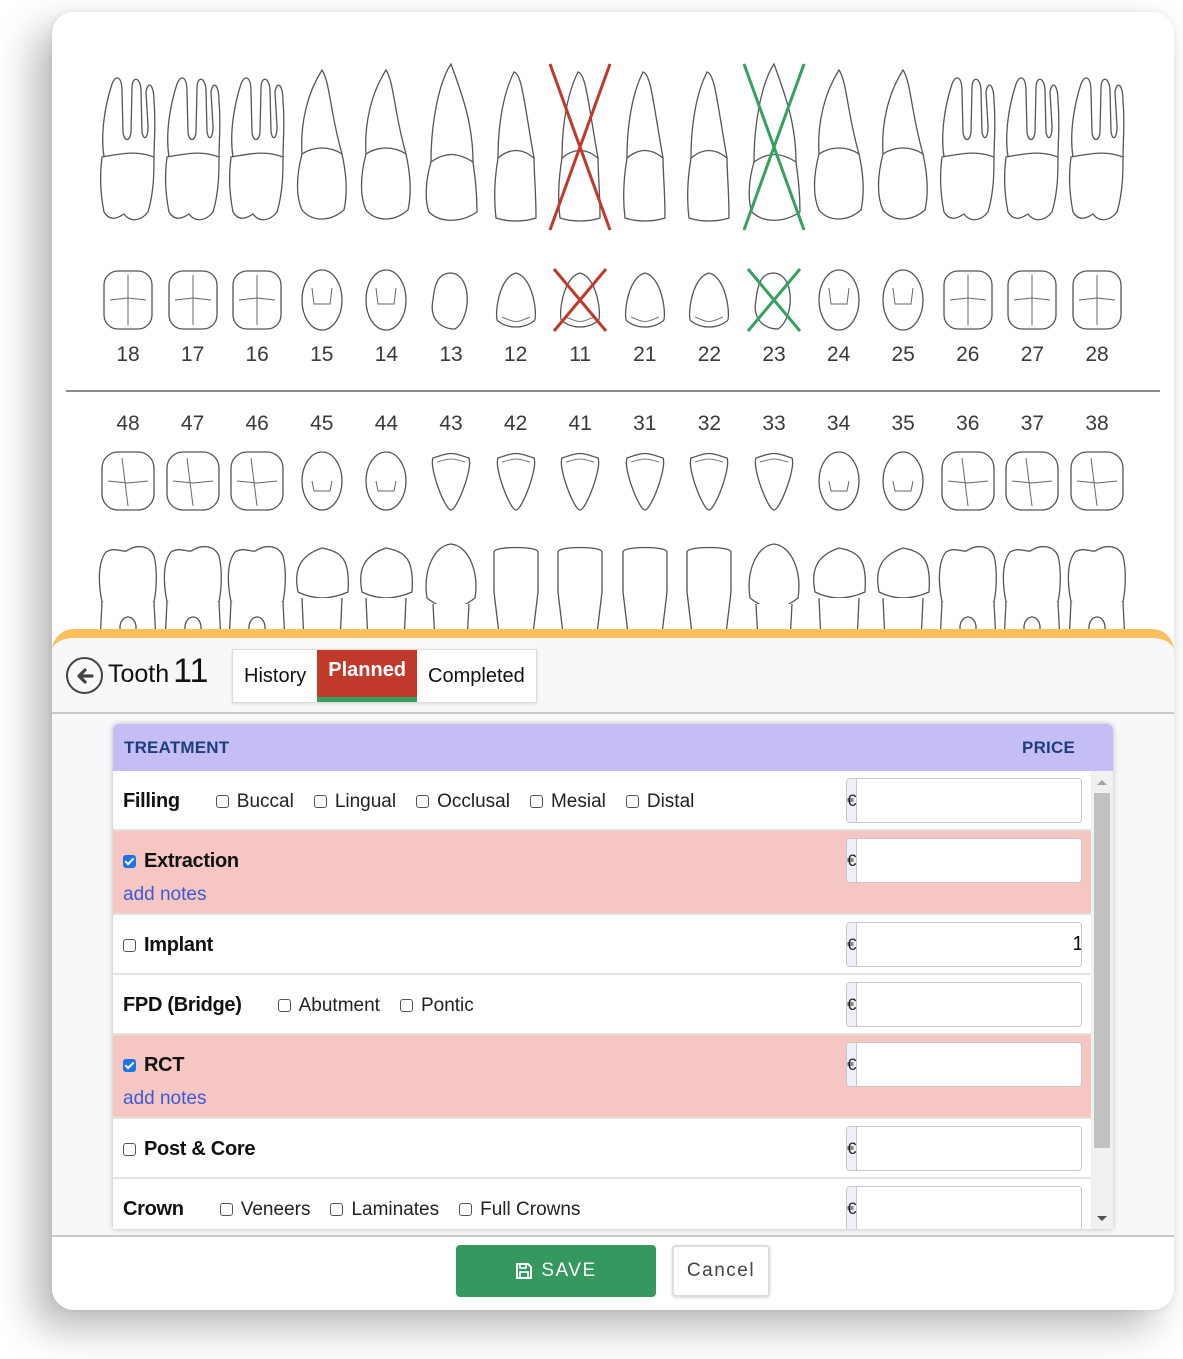 This screenshot has height=1359, width=1183. Describe the element at coordinates (709, 355) in the screenshot. I see `tooth-number-label: 22` at that location.